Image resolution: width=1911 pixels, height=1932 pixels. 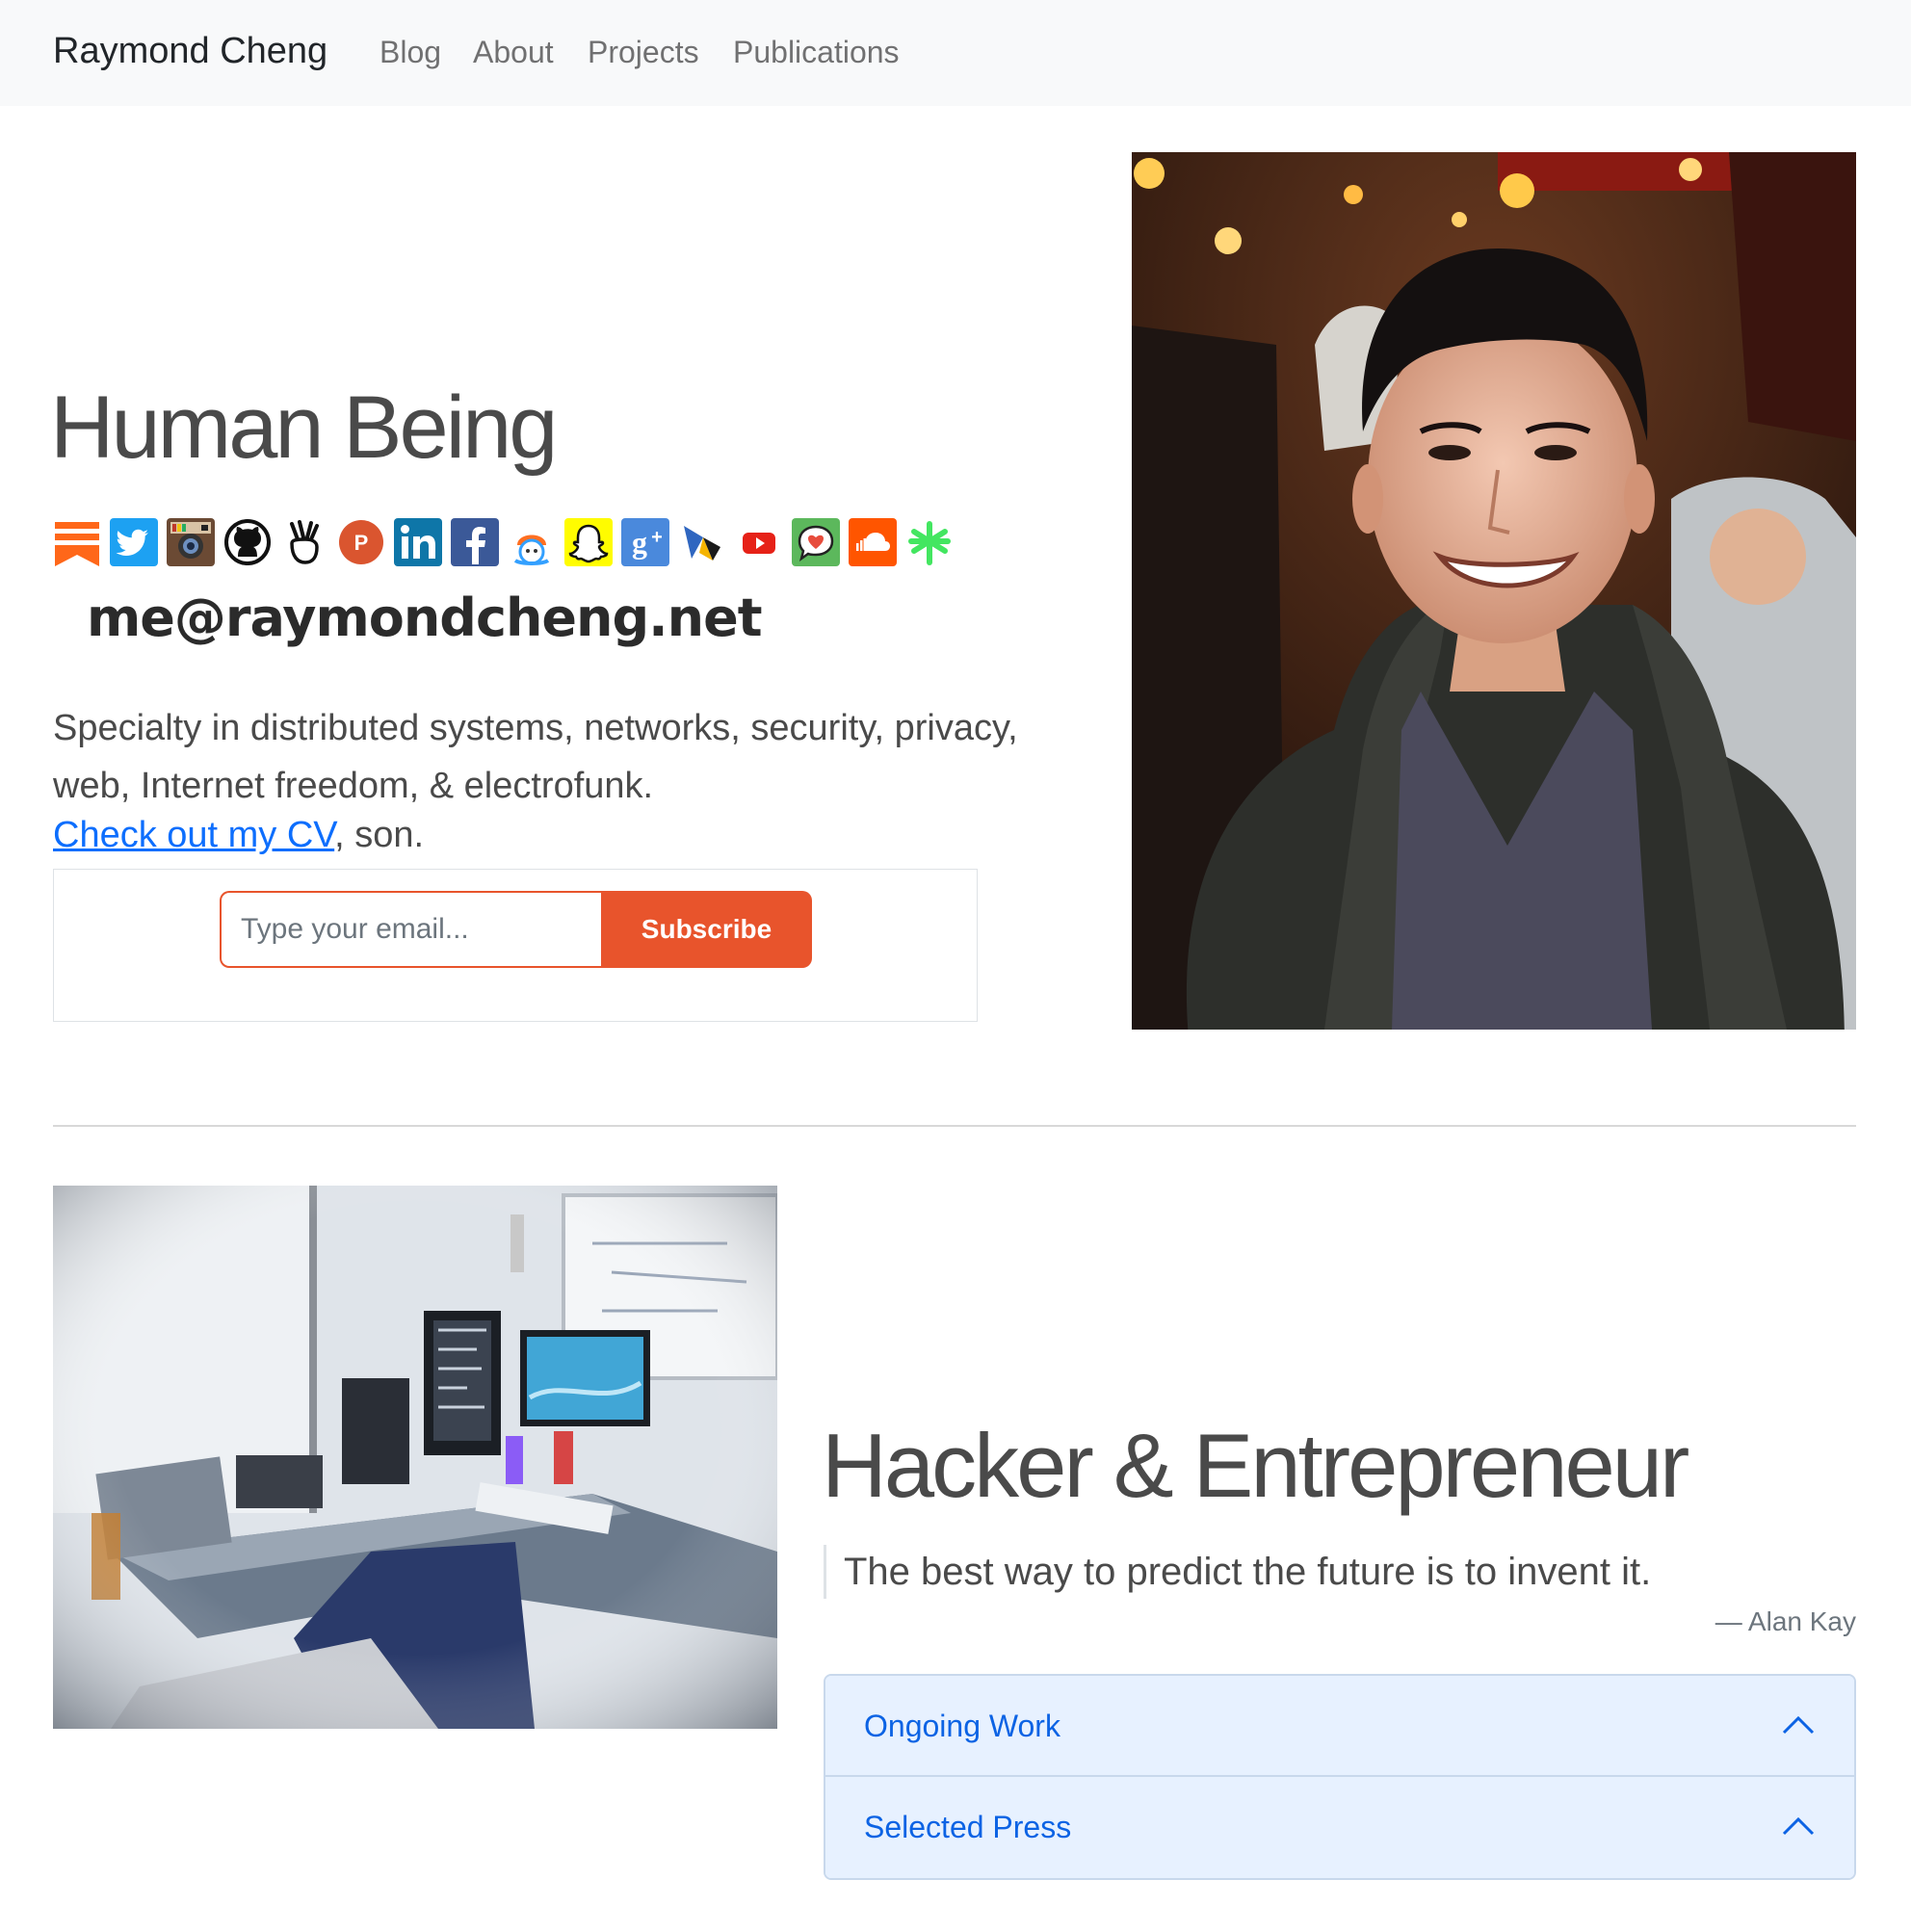 I want to click on twitter-icon, so click(x=134, y=542).